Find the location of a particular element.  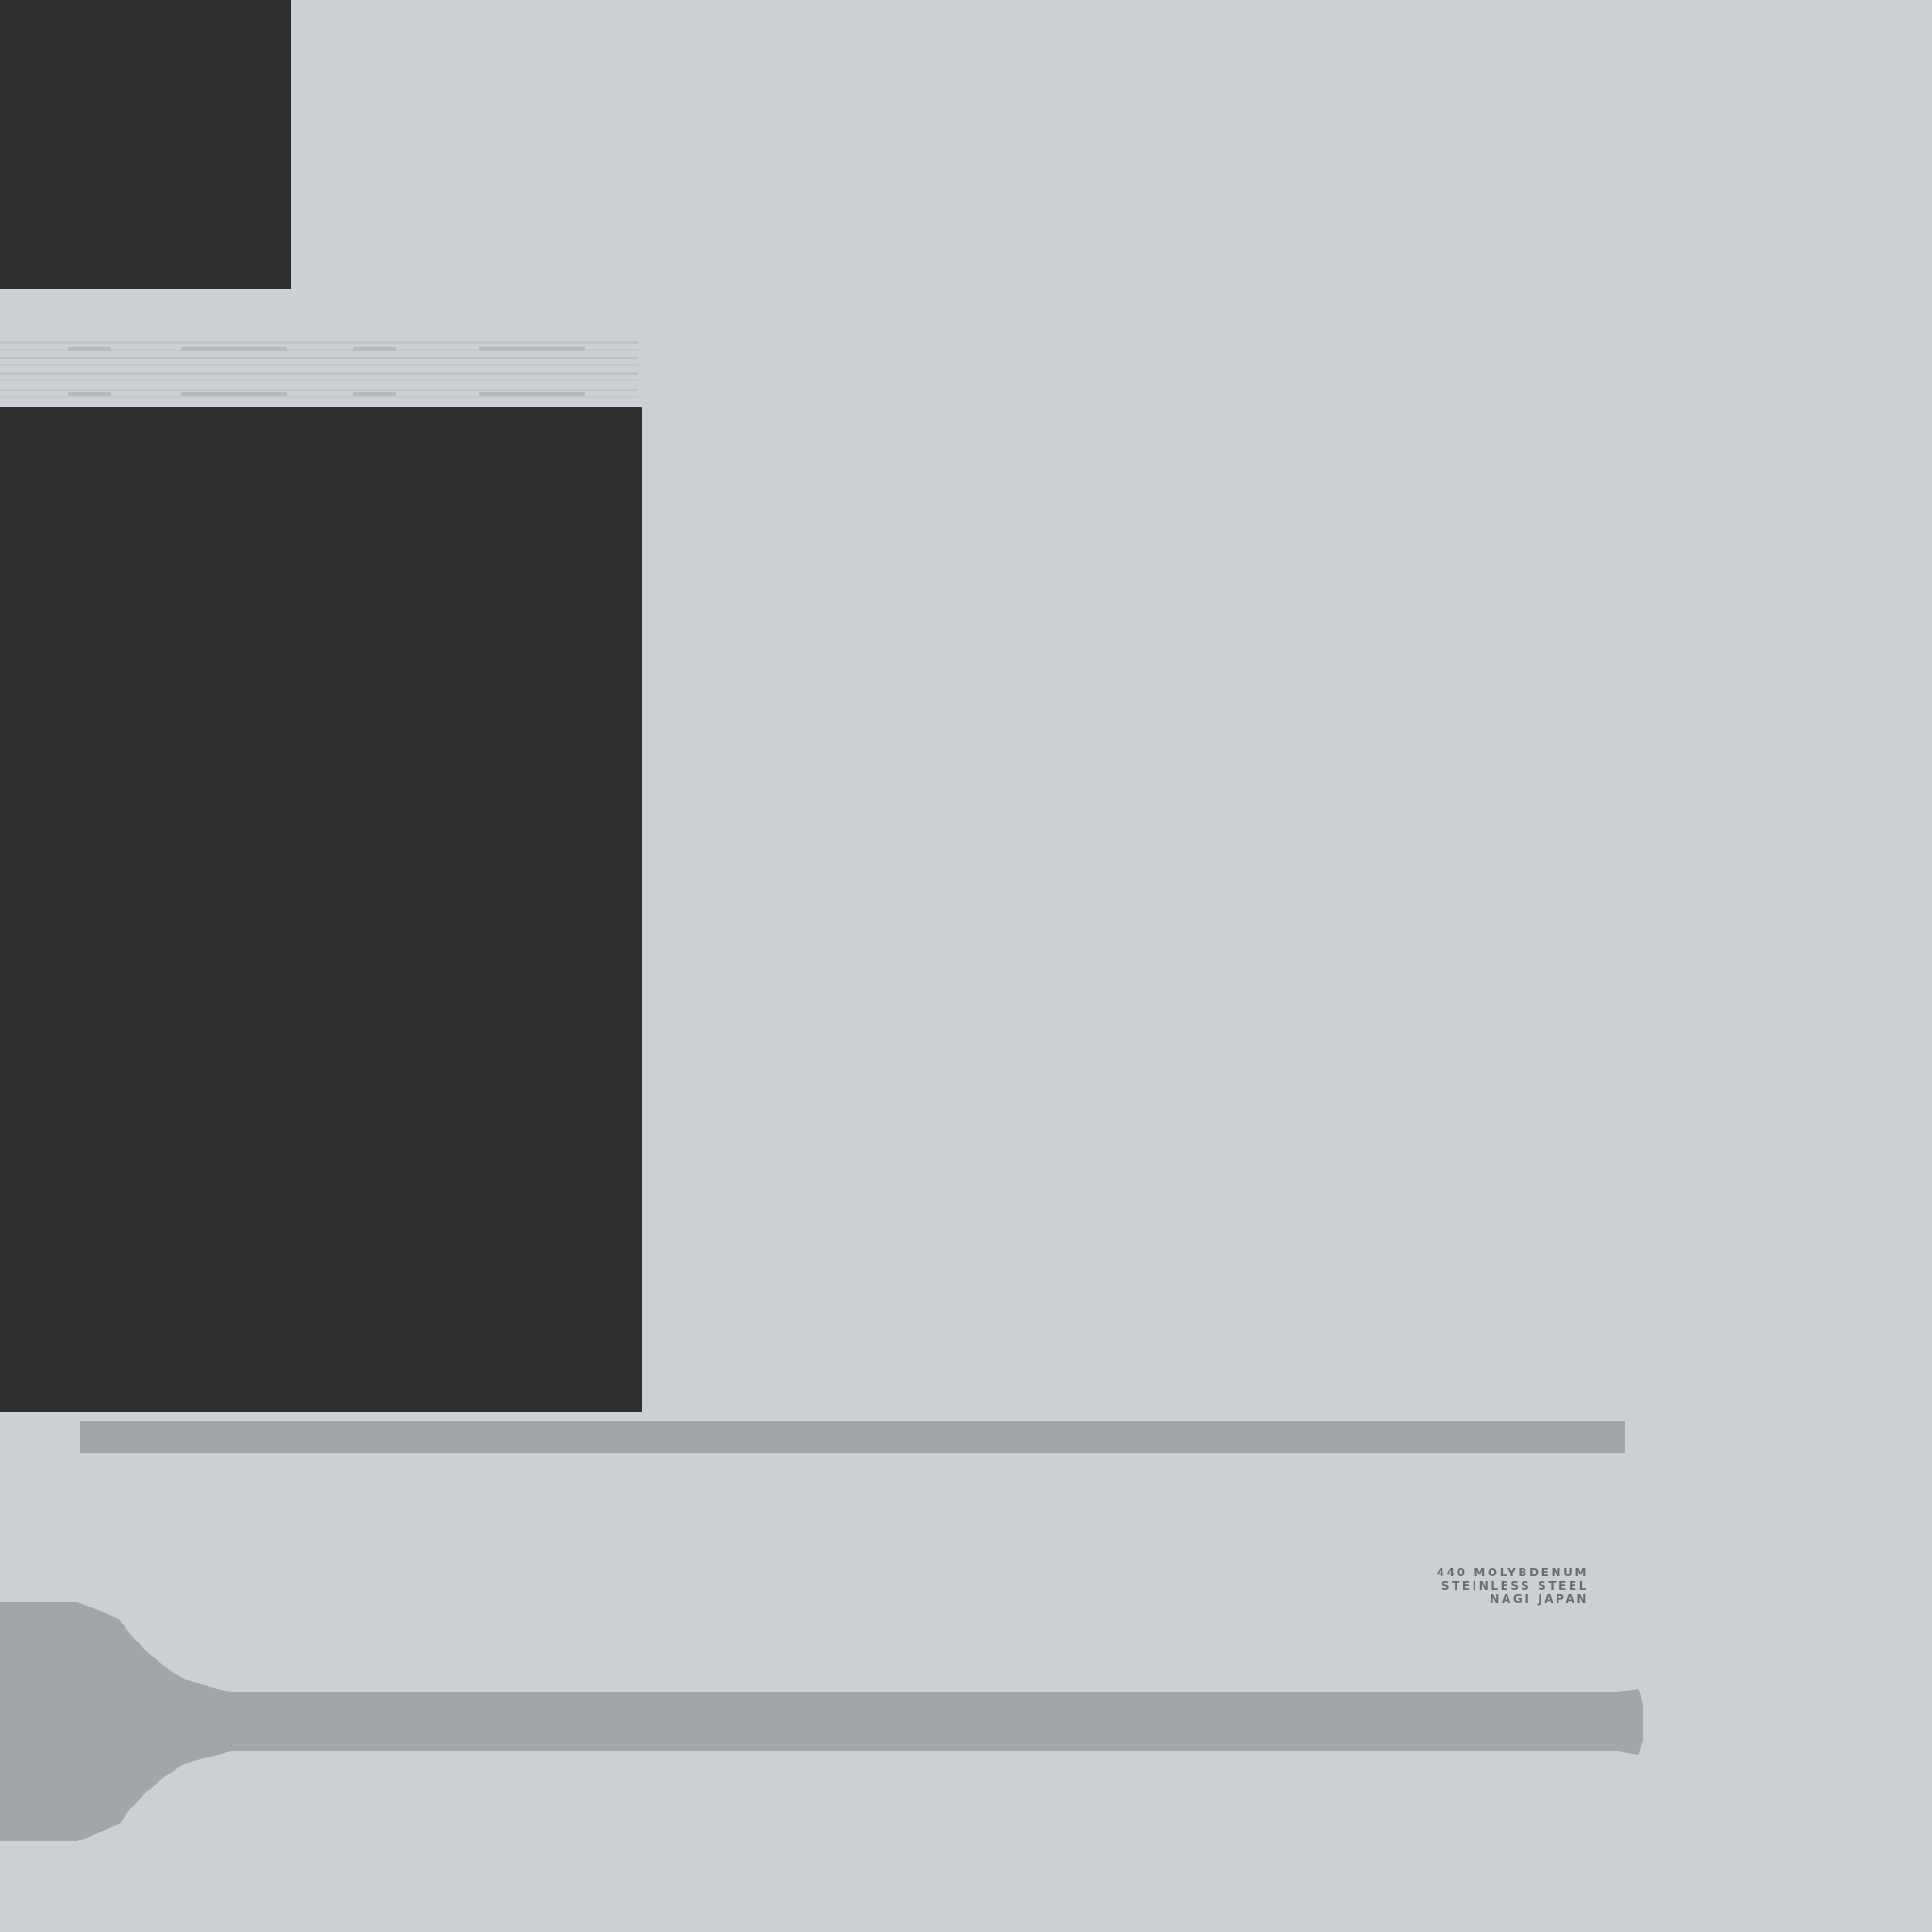

trim-strip is located at coordinates (319, 369).